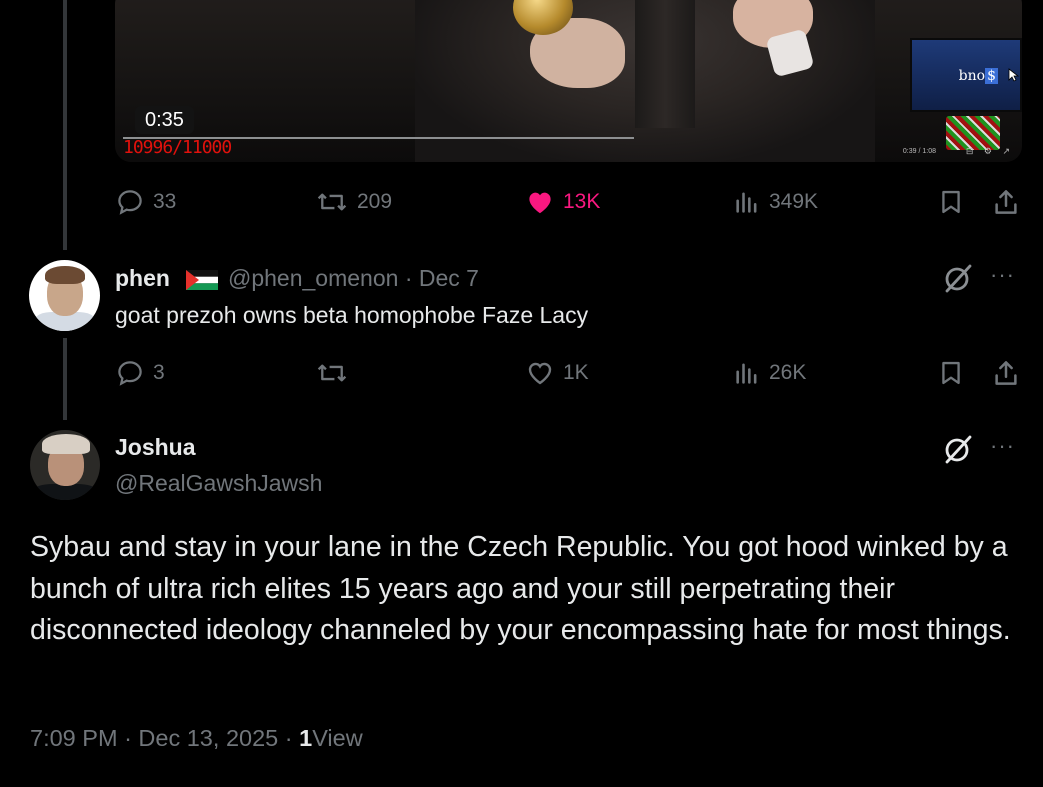 Image resolution: width=1043 pixels, height=787 pixels. What do you see at coordinates (65, 379) in the screenshot?
I see `thread-line-middle` at bounding box center [65, 379].